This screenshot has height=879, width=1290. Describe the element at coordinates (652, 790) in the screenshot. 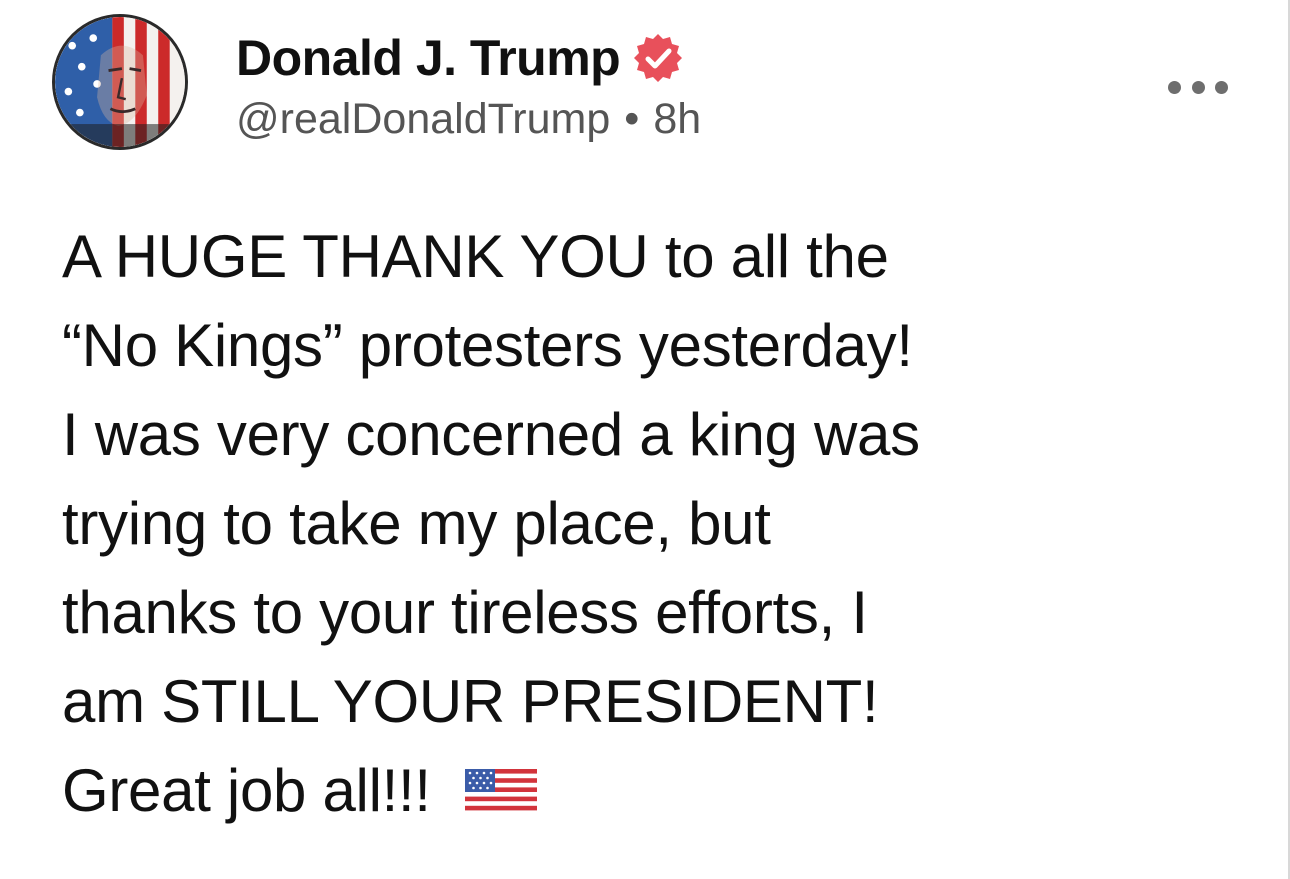

I see `post-text-line-last: Great job all!!!` at that location.